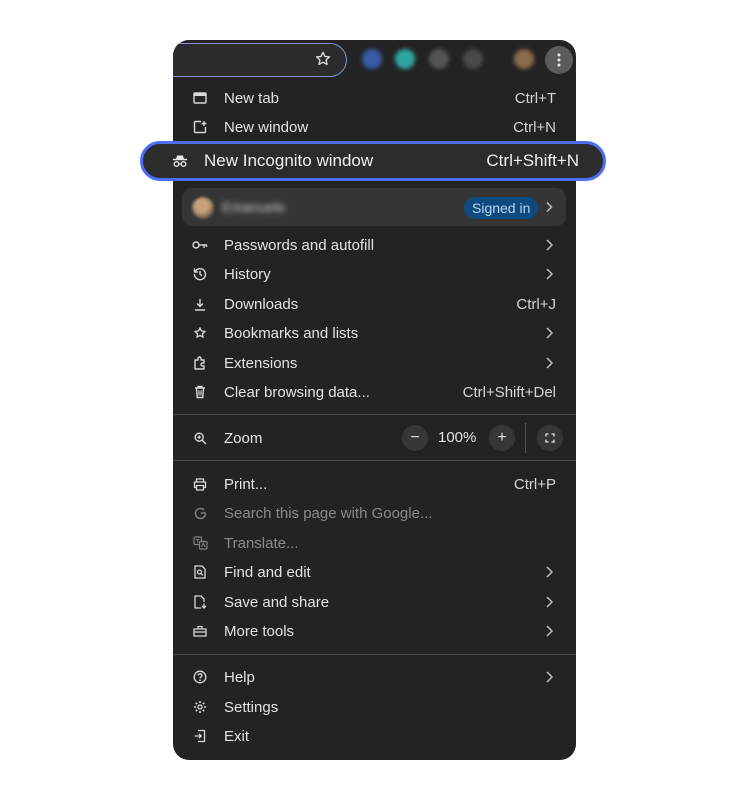 Image resolution: width=750 pixels, height=800 pixels. I want to click on menu-label: Settings, so click(251, 707).